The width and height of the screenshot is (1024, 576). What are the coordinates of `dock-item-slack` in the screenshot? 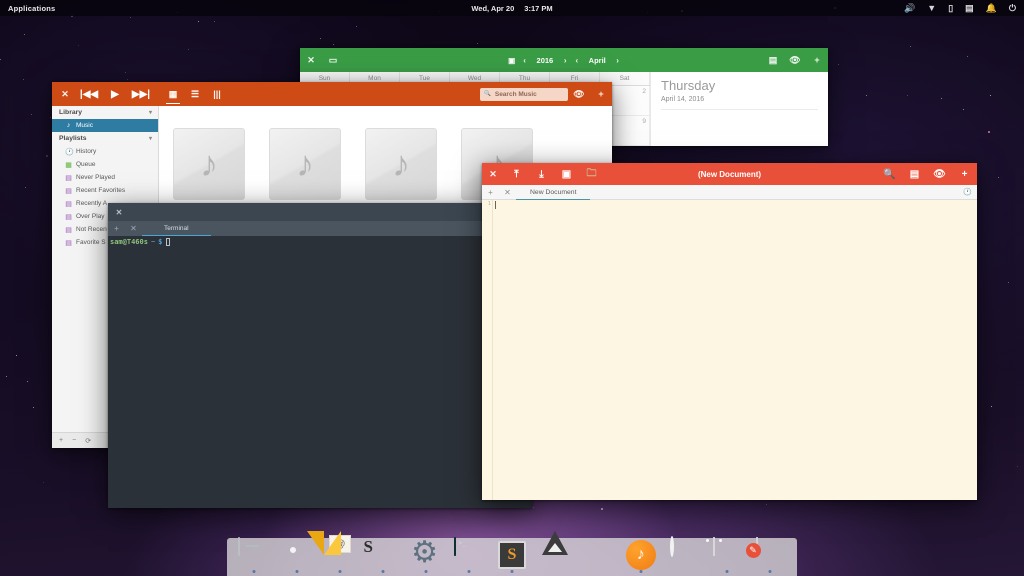 It's located at (383, 555).